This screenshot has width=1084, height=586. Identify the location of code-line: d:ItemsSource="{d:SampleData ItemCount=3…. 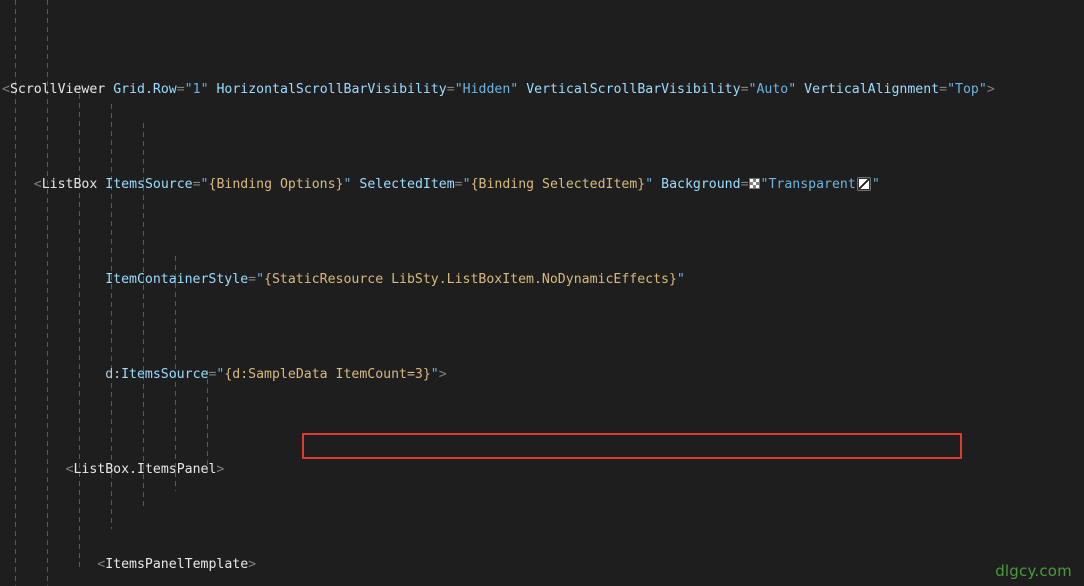
(276, 374).